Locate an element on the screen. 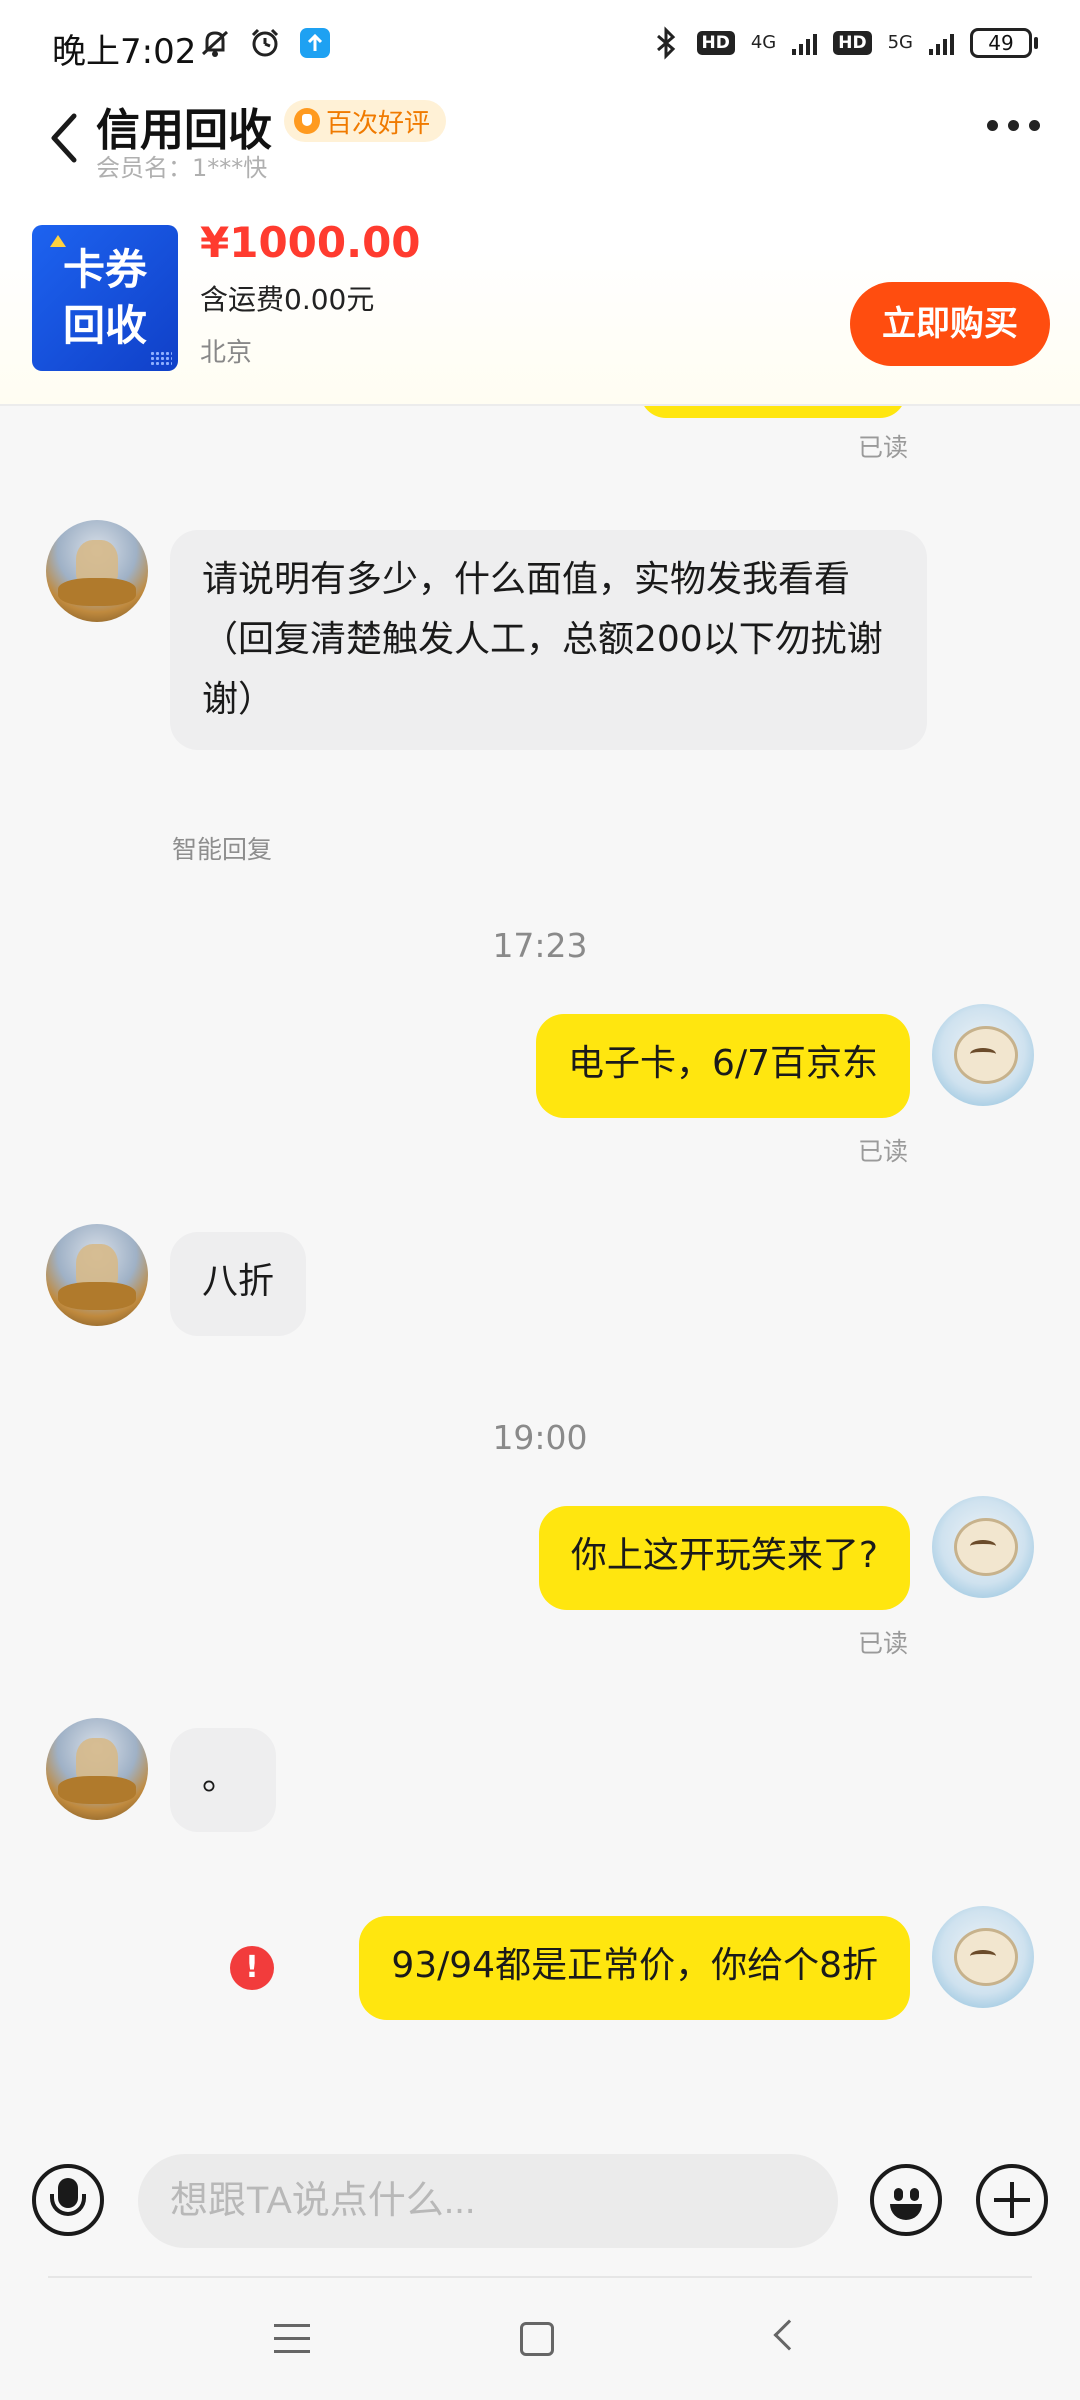 This screenshot has height=2400, width=1080. chat-header: 信用回收 百次好评 会员名：1***快 is located at coordinates (540, 140).